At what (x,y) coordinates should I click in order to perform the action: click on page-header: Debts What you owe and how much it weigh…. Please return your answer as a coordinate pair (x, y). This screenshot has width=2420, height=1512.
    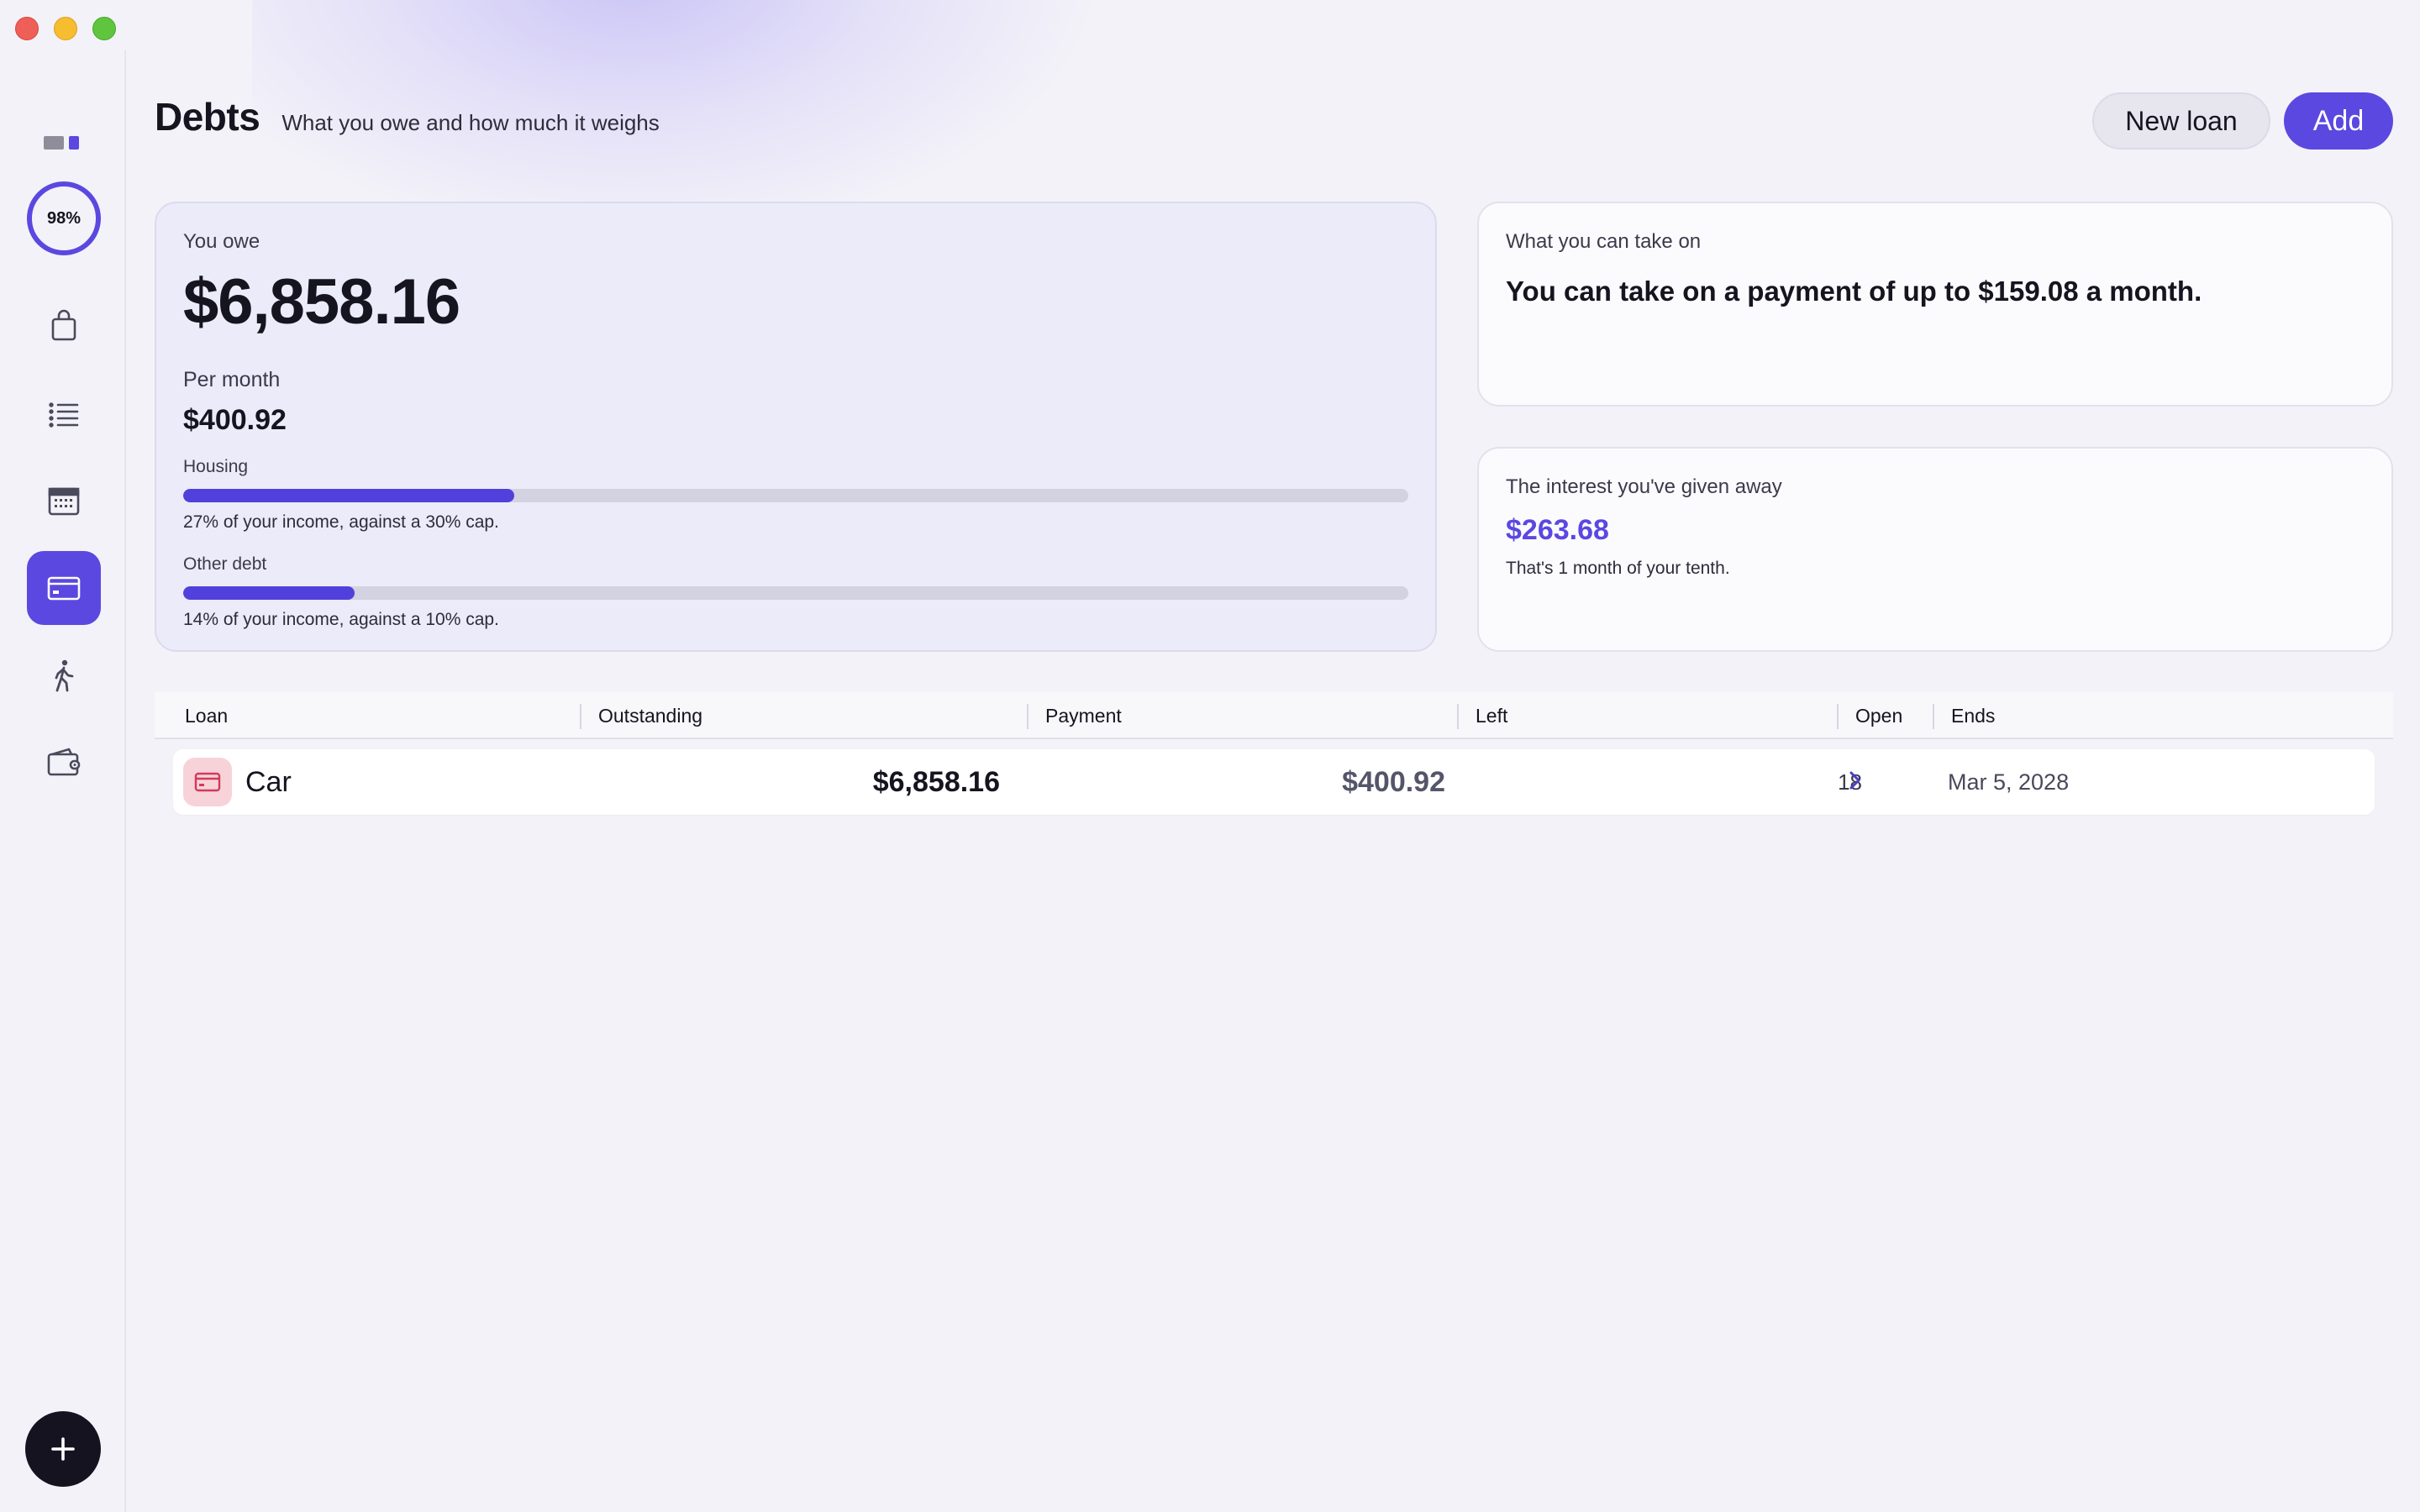
    Looking at the image, I should click on (407, 116).